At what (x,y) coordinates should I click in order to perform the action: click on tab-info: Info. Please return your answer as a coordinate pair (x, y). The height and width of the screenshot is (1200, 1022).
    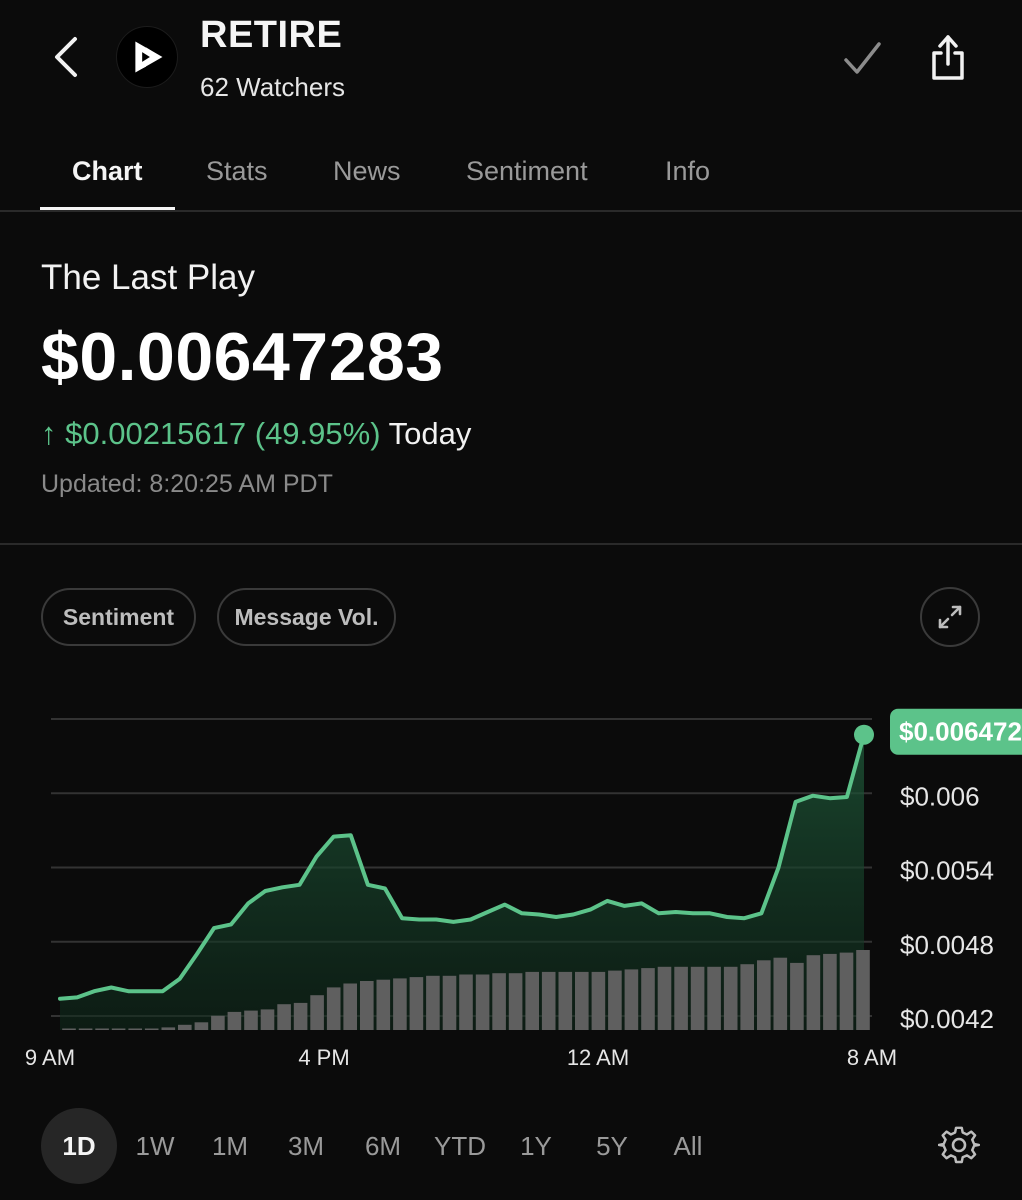
    Looking at the image, I should click on (687, 171).